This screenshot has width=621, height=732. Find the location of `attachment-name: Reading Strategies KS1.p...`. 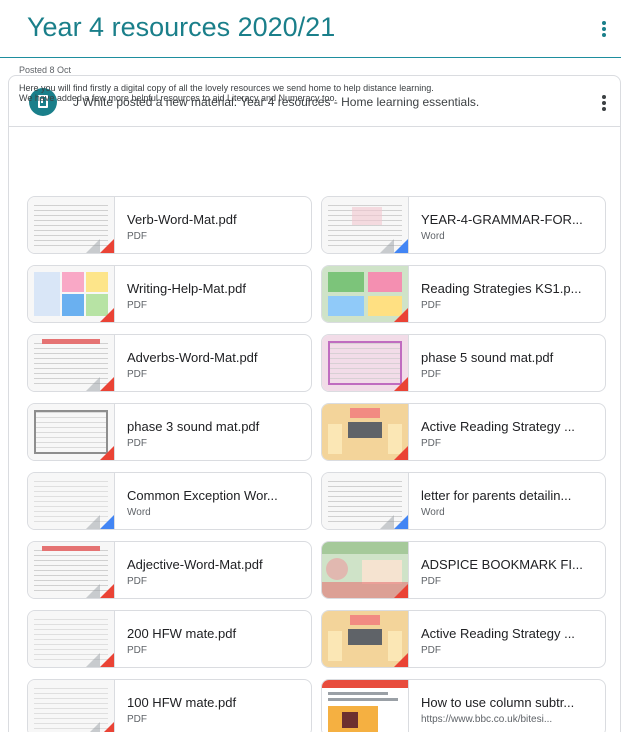

attachment-name: Reading Strategies KS1.p... is located at coordinates (501, 288).